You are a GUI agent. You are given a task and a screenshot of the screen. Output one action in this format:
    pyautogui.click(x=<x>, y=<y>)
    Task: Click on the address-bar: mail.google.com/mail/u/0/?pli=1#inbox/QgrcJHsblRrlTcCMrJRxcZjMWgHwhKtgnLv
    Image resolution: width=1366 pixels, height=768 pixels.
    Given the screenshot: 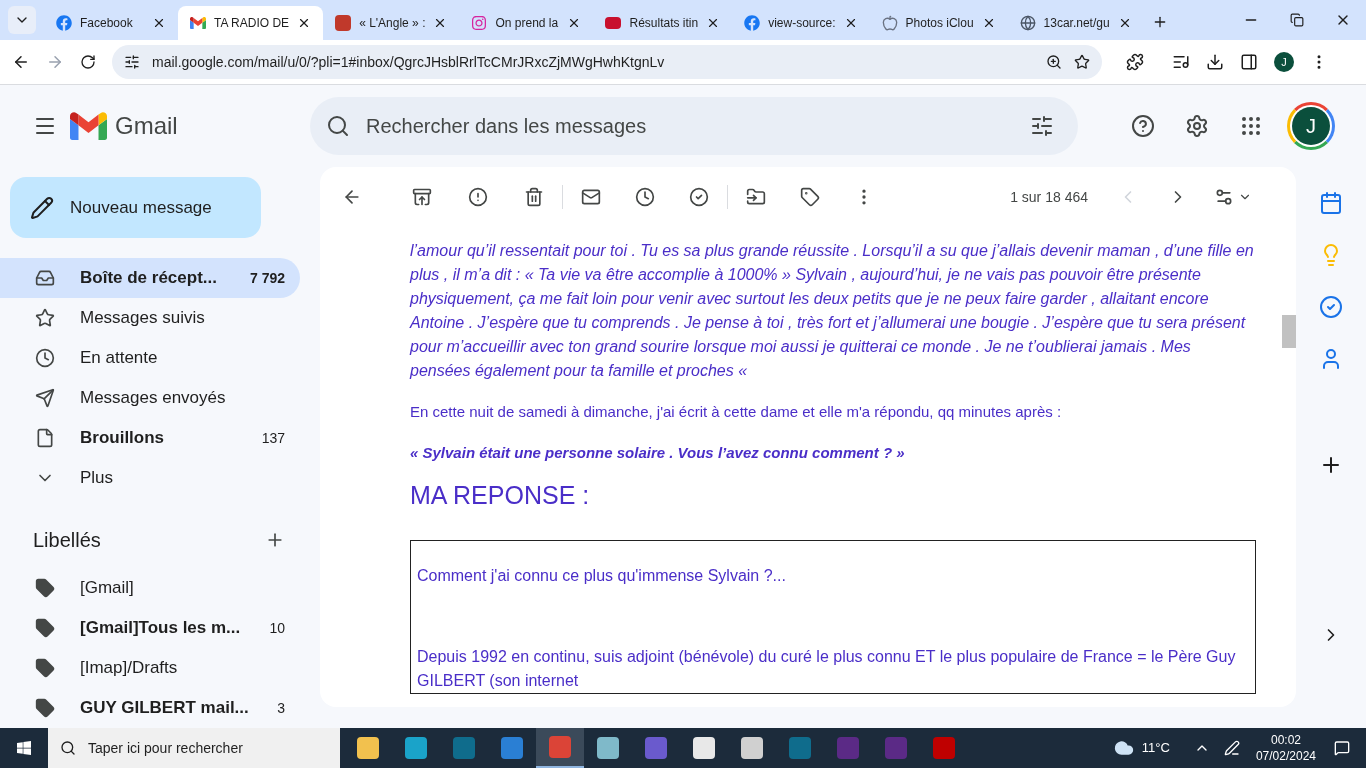 What is the action you would take?
    pyautogui.click(x=607, y=62)
    